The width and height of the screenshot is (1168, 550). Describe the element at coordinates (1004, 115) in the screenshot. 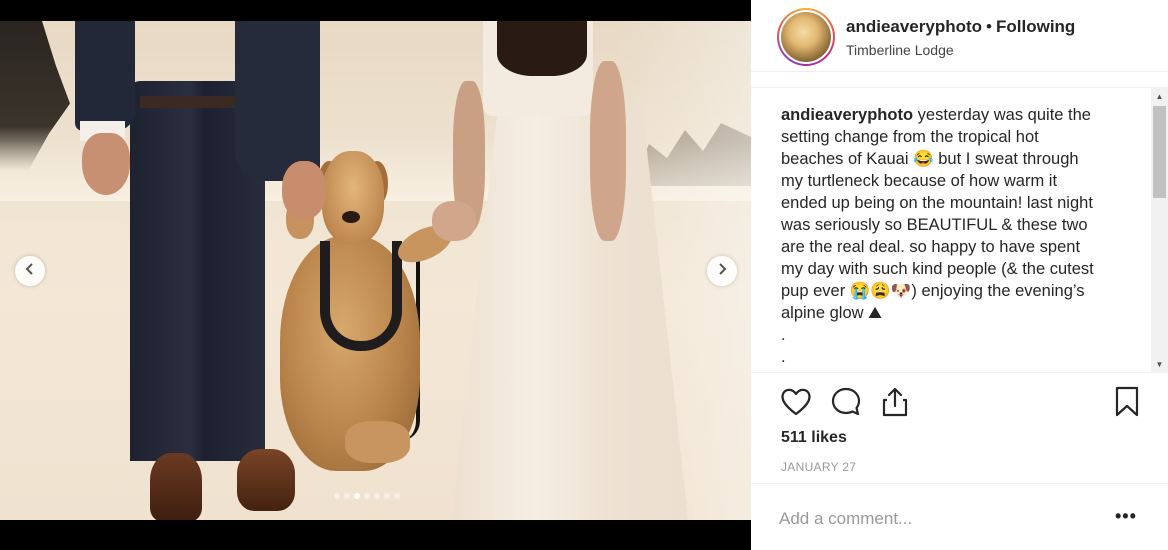

I see `caption-line: yesterday was quite the` at that location.